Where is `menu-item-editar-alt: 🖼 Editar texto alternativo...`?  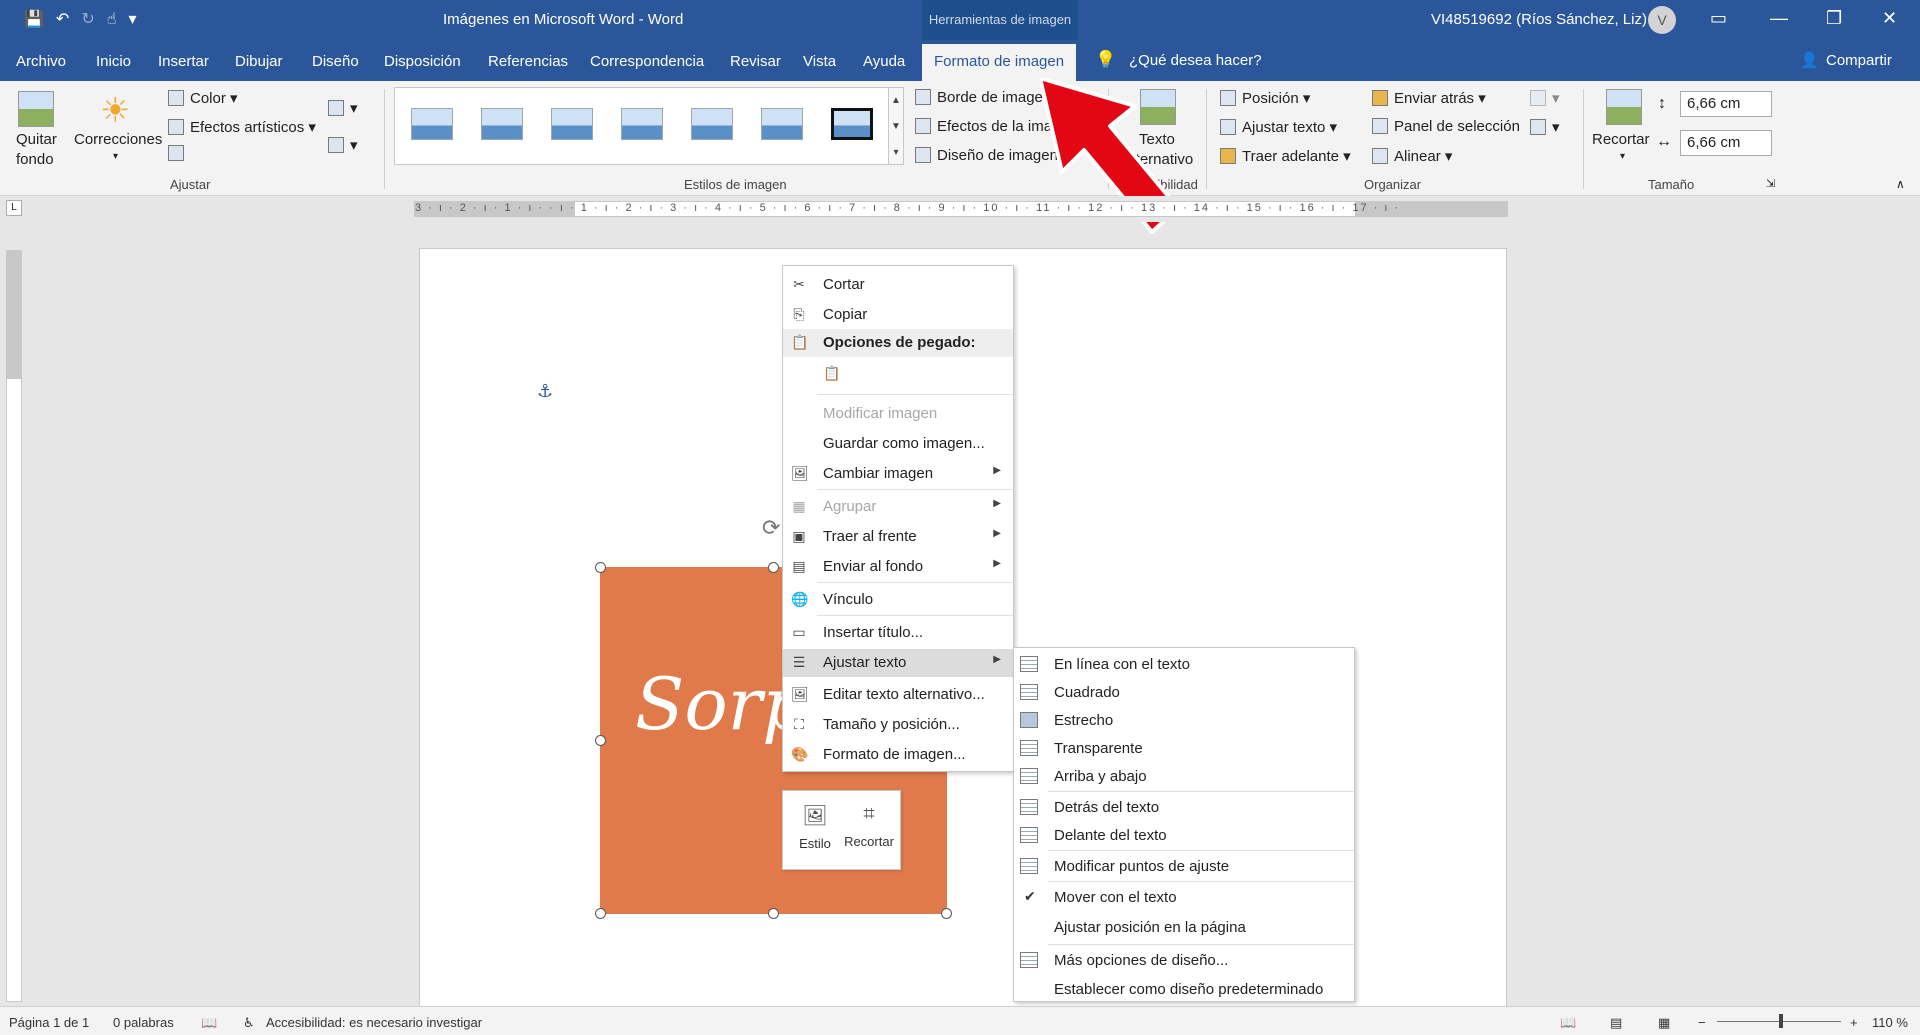 menu-item-editar-alt: 🖼 Editar texto alternativo... is located at coordinates (898, 695).